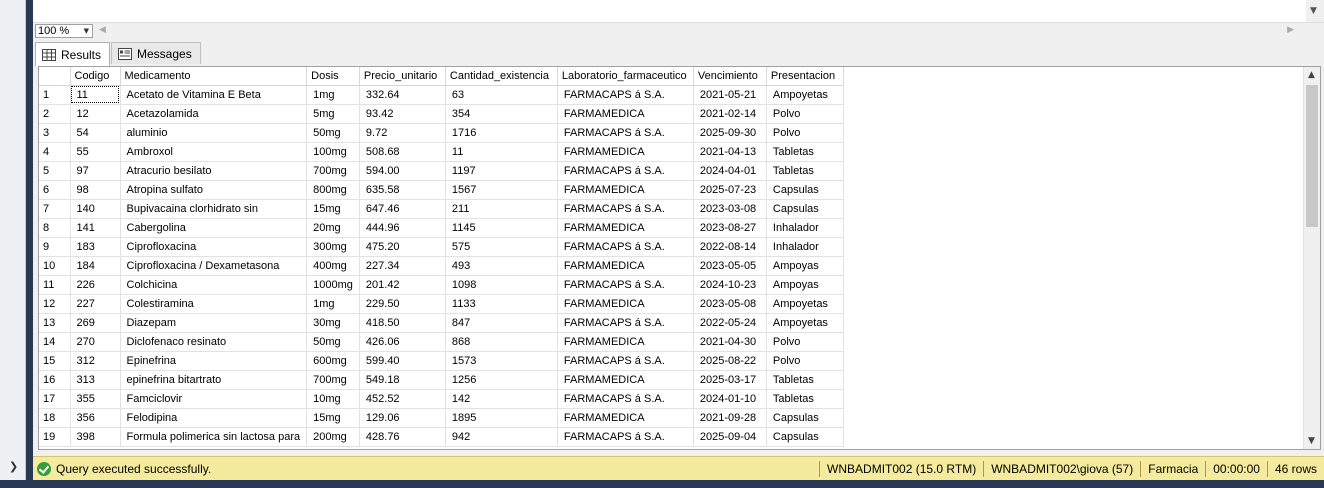  Describe the element at coordinates (95, 380) in the screenshot. I see `table-cell: 313` at that location.